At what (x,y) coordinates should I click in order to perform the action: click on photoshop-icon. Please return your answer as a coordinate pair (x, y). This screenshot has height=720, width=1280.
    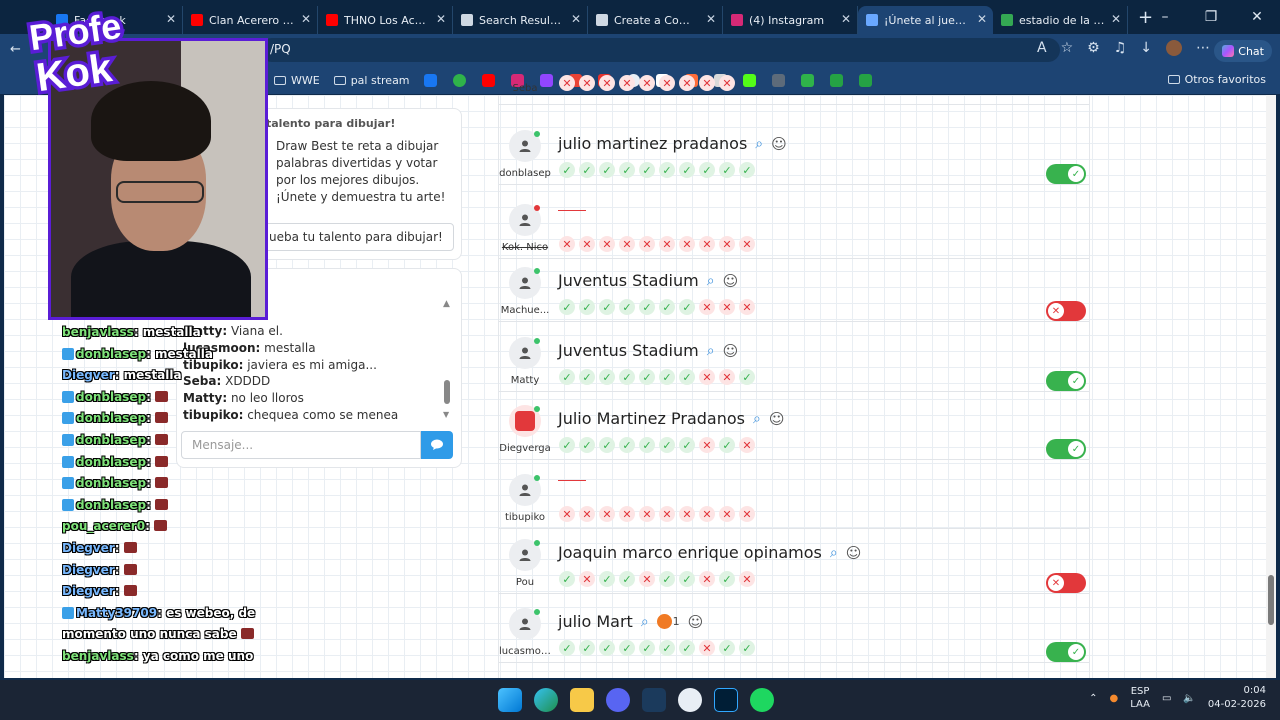
    Looking at the image, I should click on (726, 700).